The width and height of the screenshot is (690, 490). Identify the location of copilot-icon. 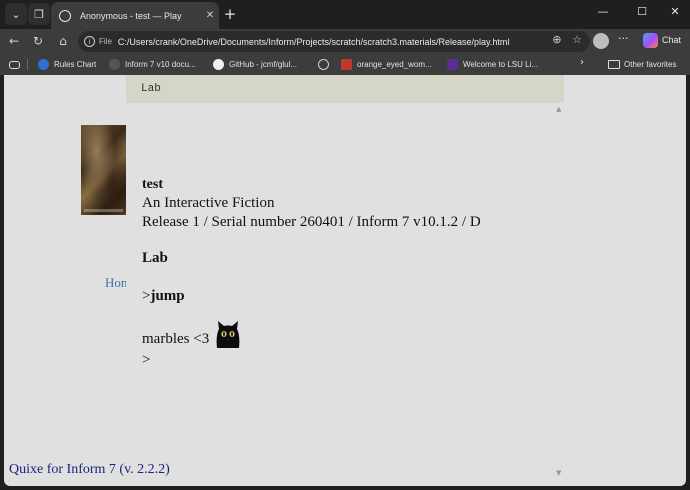
(650, 40).